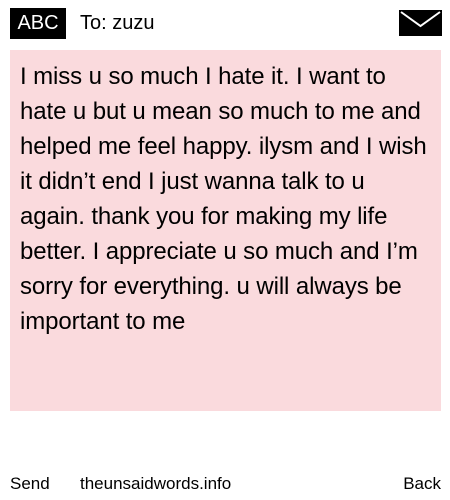 The height and width of the screenshot is (500, 450). Describe the element at coordinates (420, 23) in the screenshot. I see `envelope-icon` at that location.